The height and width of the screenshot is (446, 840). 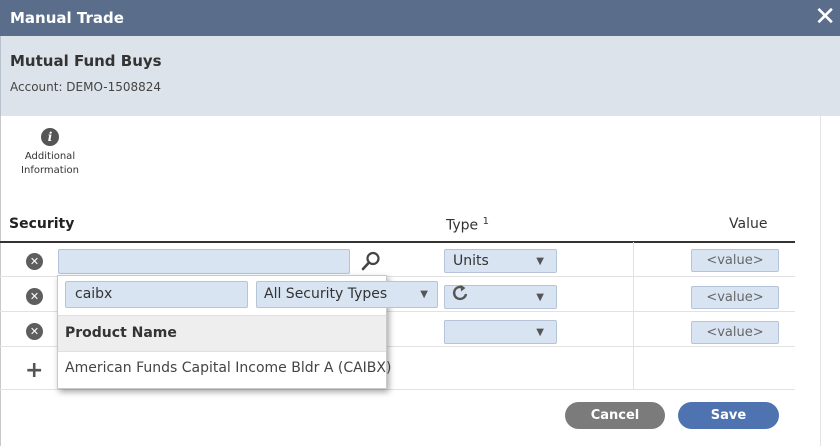 I want to click on cancel-button: Cancel, so click(x=615, y=415).